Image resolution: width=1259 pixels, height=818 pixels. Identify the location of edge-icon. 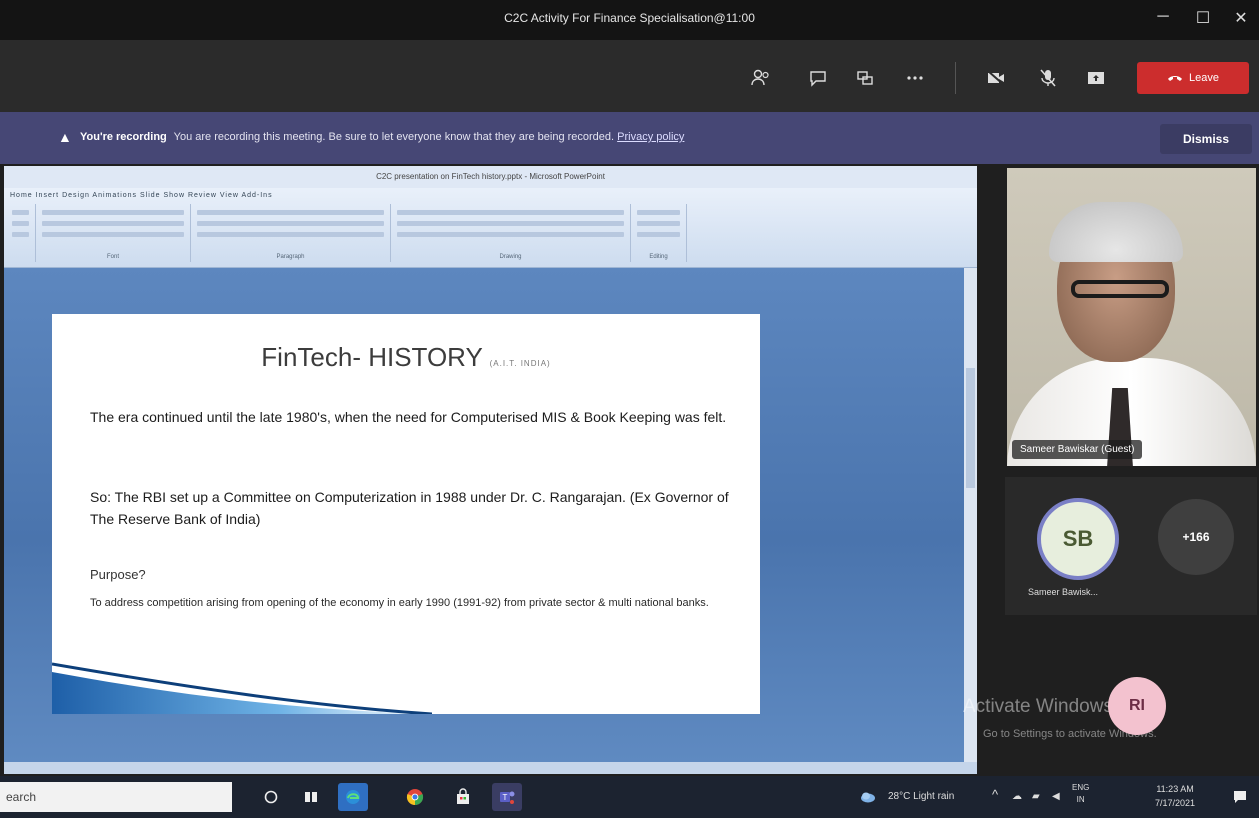
(353, 797).